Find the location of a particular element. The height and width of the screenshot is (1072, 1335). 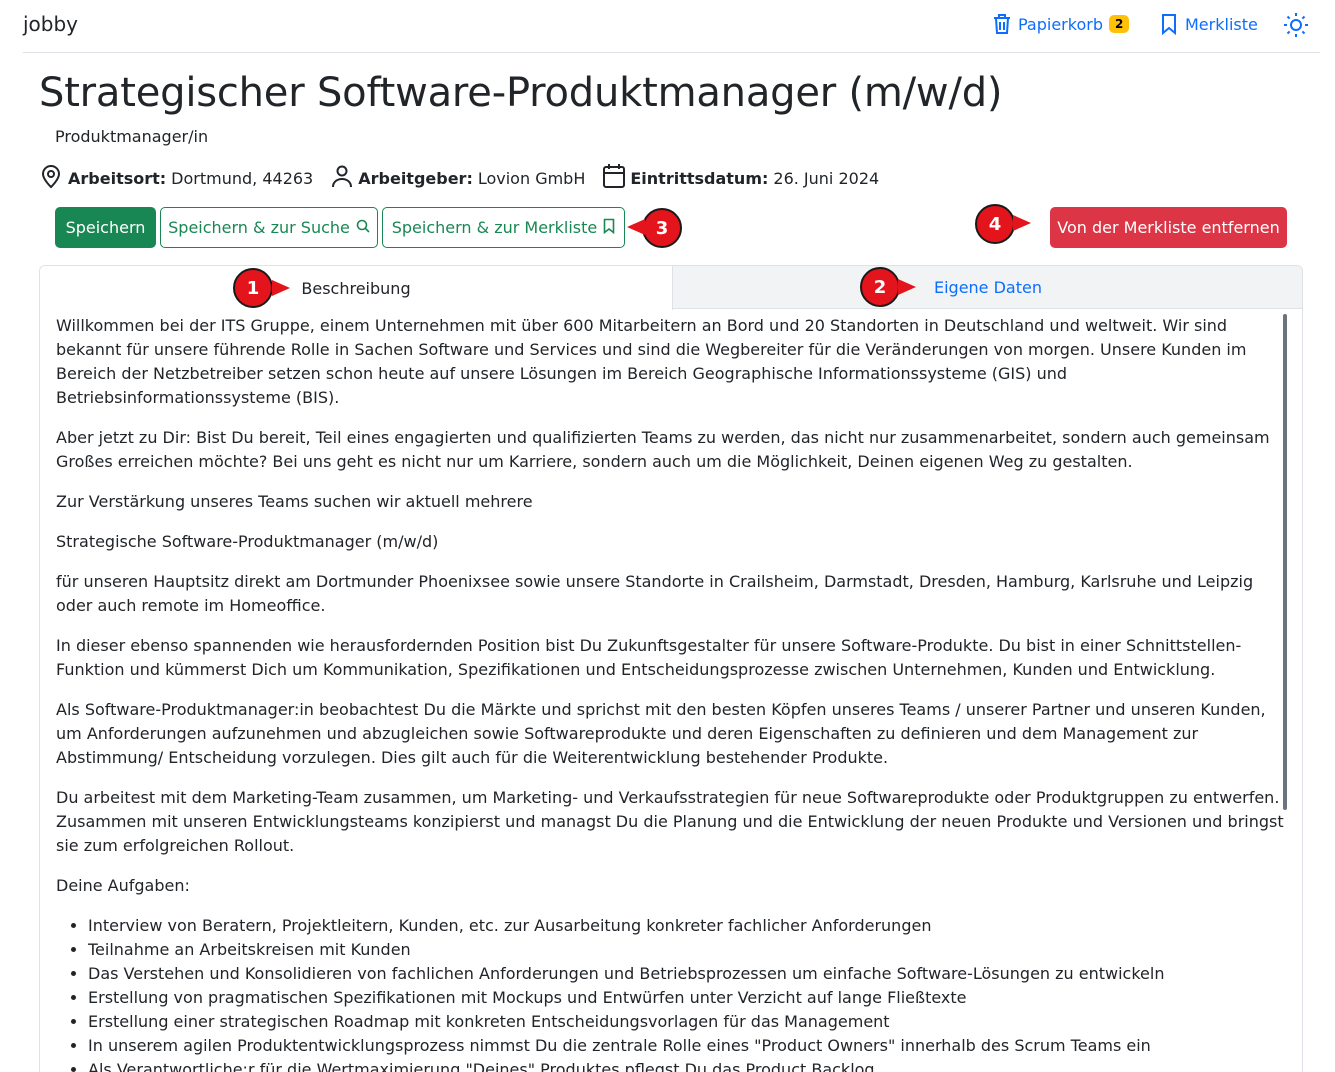

start-date-item: Eintrittsdatum: 26. Juni 2024 is located at coordinates (741, 178).